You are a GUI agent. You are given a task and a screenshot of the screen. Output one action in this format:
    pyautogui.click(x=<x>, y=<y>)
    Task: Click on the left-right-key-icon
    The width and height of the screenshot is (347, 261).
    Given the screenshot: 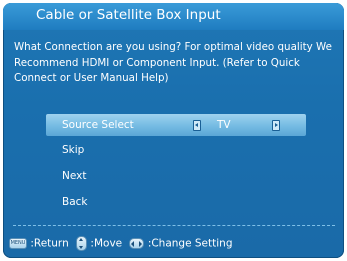 What is the action you would take?
    pyautogui.click(x=137, y=243)
    